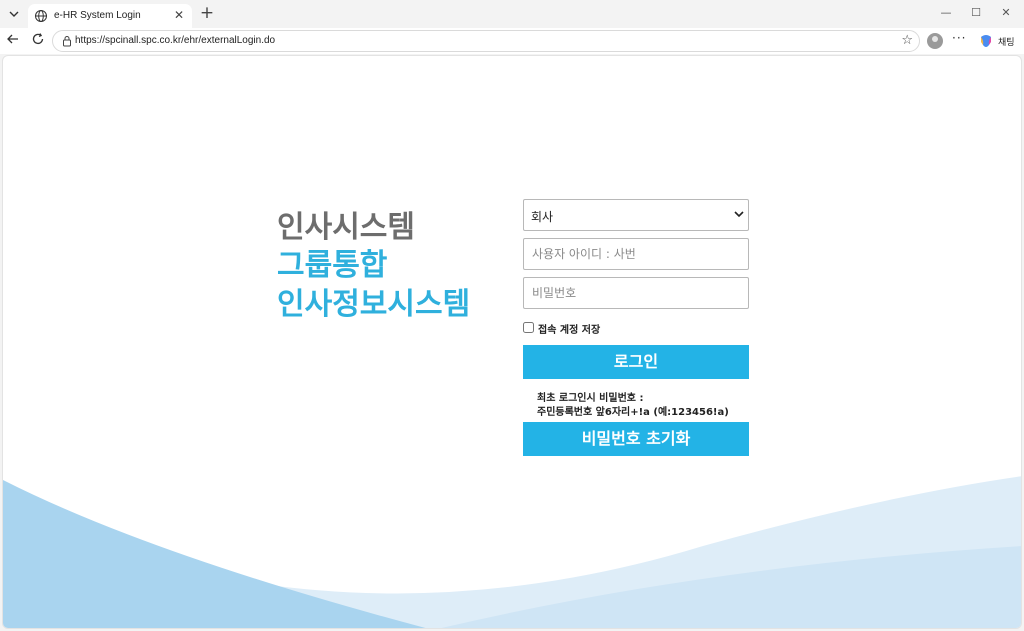  I want to click on initial-password-hint-title: 최초 로그인시 비밀번호 :, so click(590, 398).